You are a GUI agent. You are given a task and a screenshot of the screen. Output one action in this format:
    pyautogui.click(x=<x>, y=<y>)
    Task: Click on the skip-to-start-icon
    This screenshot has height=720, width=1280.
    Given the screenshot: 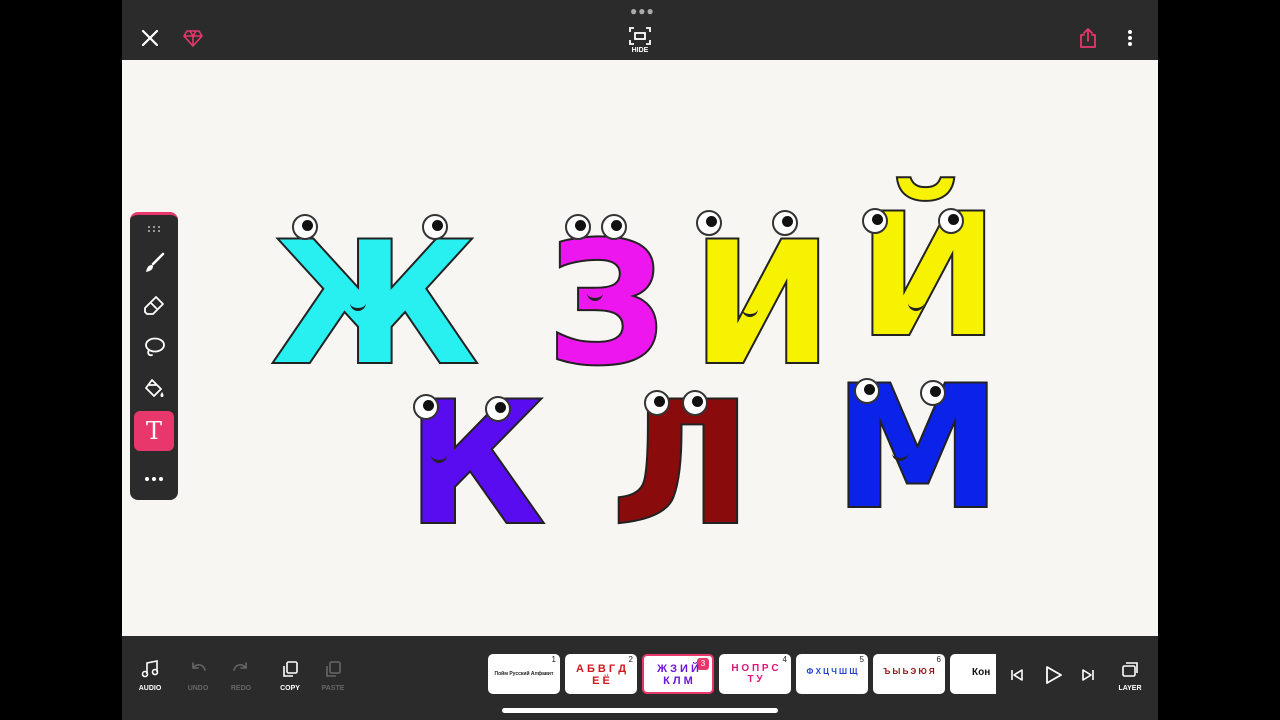 What is the action you would take?
    pyautogui.click(x=1017, y=675)
    